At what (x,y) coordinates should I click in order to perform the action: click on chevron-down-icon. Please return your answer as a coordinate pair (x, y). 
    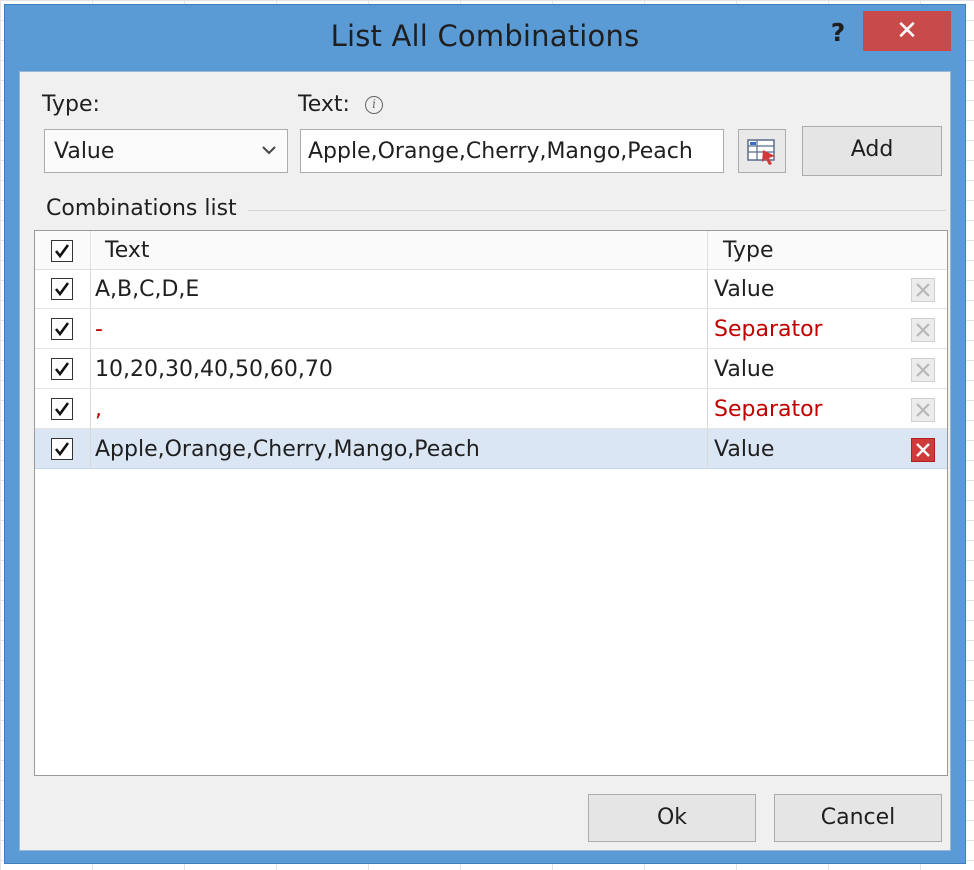
    Looking at the image, I should click on (269, 150).